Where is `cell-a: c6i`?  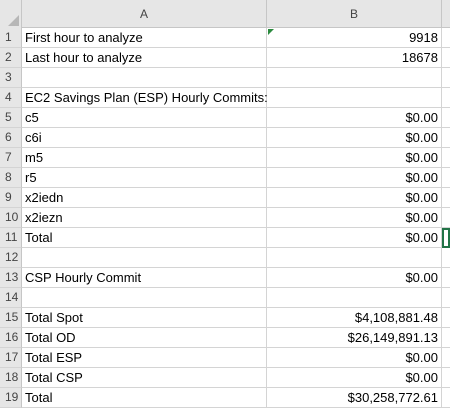 cell-a: c6i is located at coordinates (144, 138).